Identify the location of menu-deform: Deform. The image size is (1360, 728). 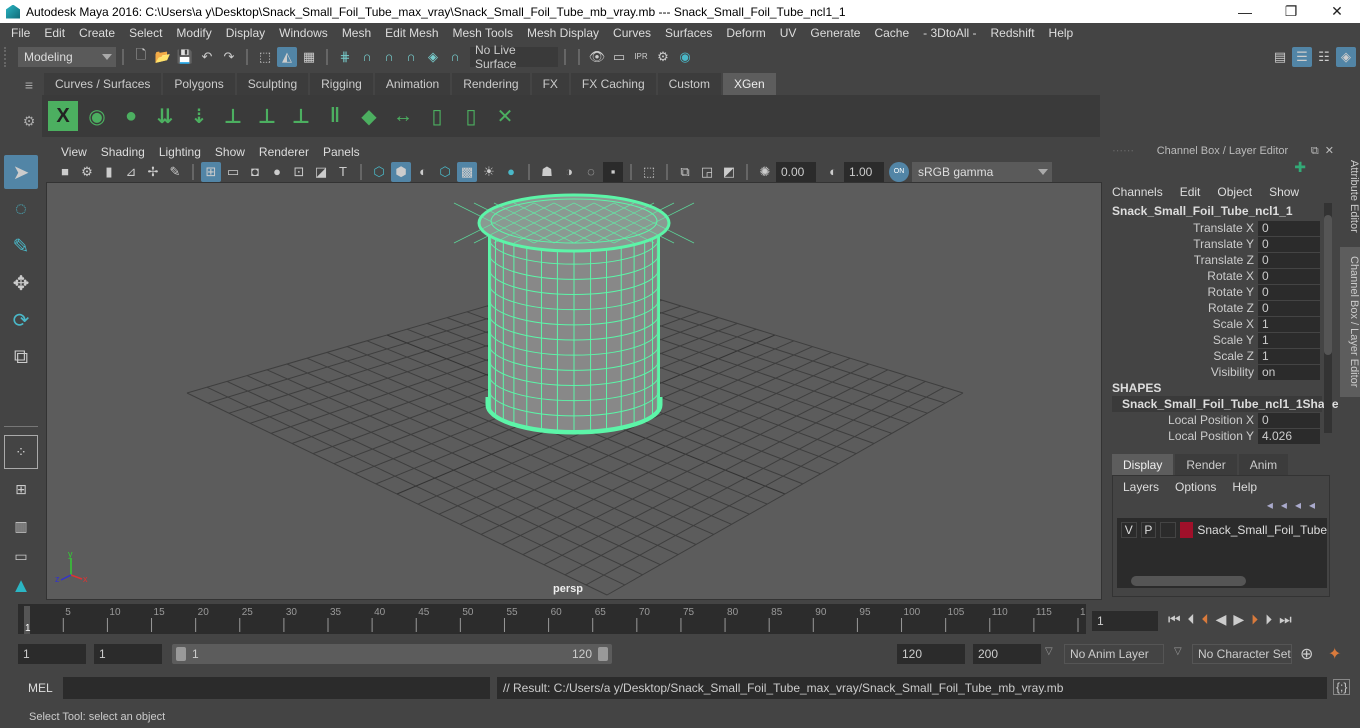
(745, 33).